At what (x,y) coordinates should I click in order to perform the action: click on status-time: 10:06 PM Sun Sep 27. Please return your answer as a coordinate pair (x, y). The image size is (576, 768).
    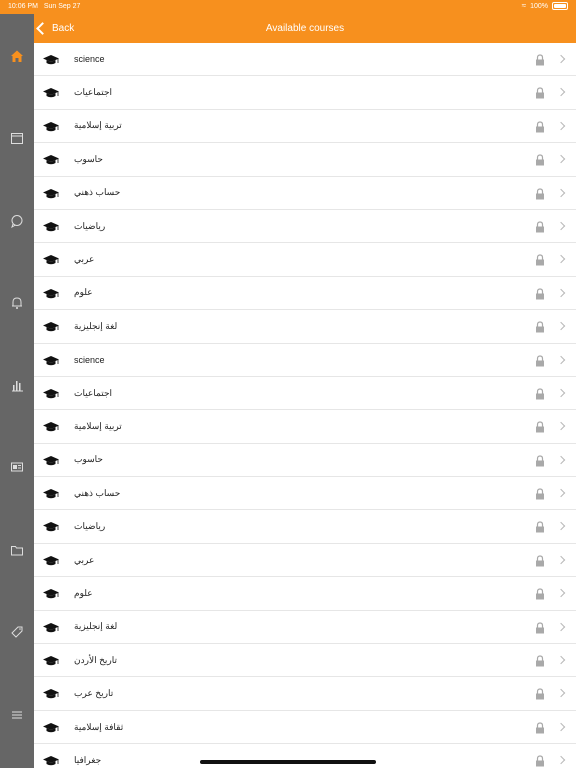
    Looking at the image, I should click on (44, 6).